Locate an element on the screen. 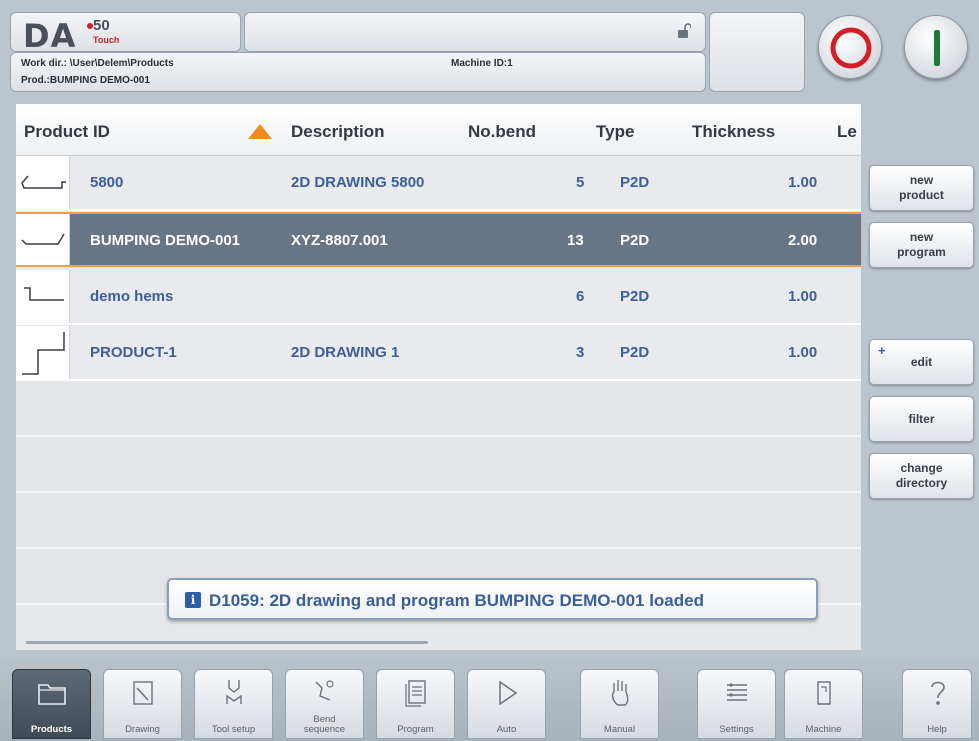  table-row: PRODUCT-1 2D DRAWING 1 3 P2D 1.00 is located at coordinates (438, 353).